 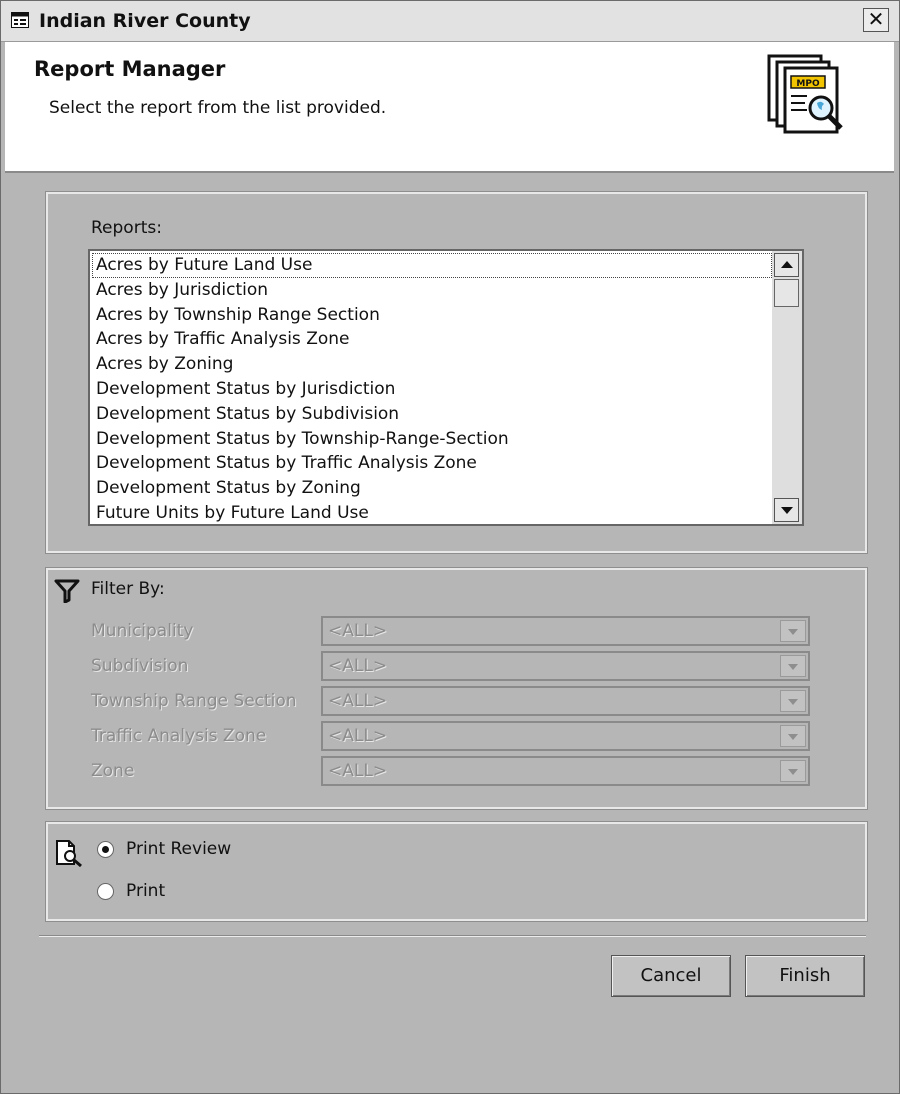 What do you see at coordinates (565, 631) in the screenshot?
I see `municipality-select: <ALL>` at bounding box center [565, 631].